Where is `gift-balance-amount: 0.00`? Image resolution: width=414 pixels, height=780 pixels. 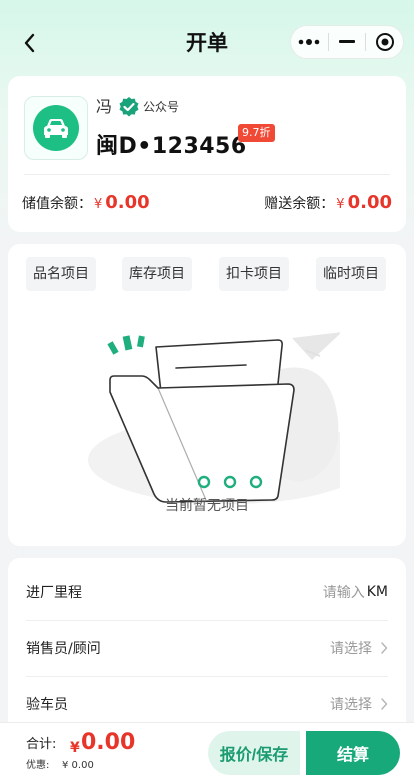
gift-balance-amount: 0.00 is located at coordinates (369, 202).